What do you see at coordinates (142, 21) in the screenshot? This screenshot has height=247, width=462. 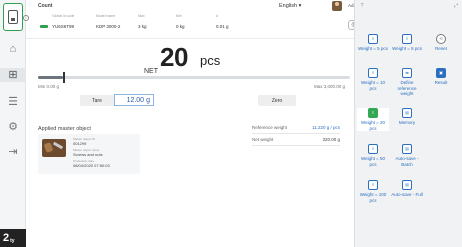 I see `info-field: Max 3 kg` at bounding box center [142, 21].